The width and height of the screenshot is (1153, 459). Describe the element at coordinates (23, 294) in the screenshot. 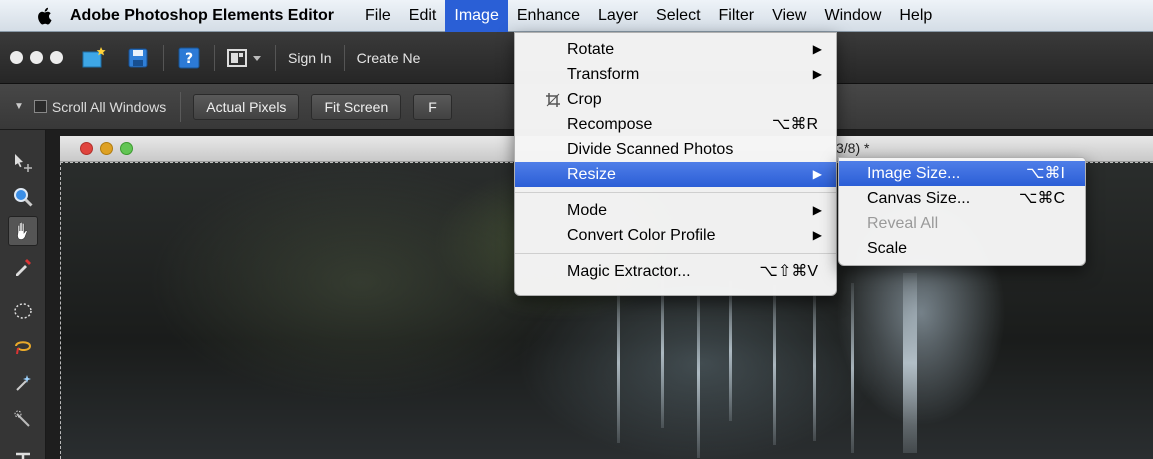

I see `tools-panel` at that location.